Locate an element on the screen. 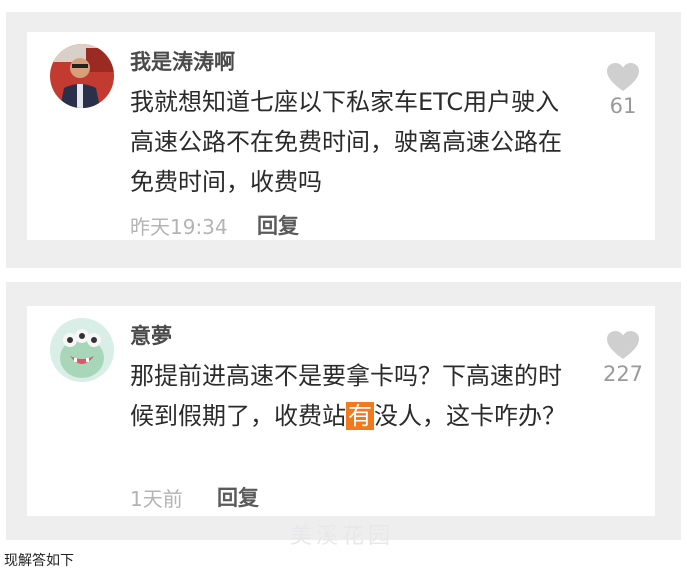 The height and width of the screenshot is (576, 687). footer-text: 现解答如下 is located at coordinates (39, 561).